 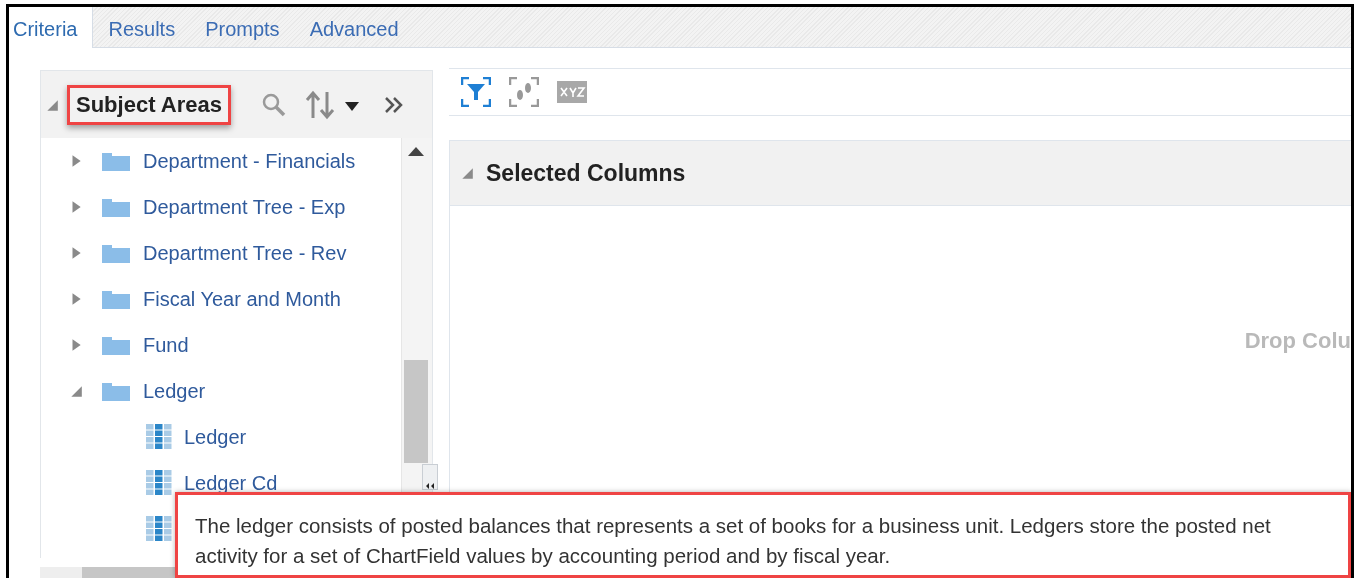 I want to click on scrollbar-thumb, so click(x=416, y=411).